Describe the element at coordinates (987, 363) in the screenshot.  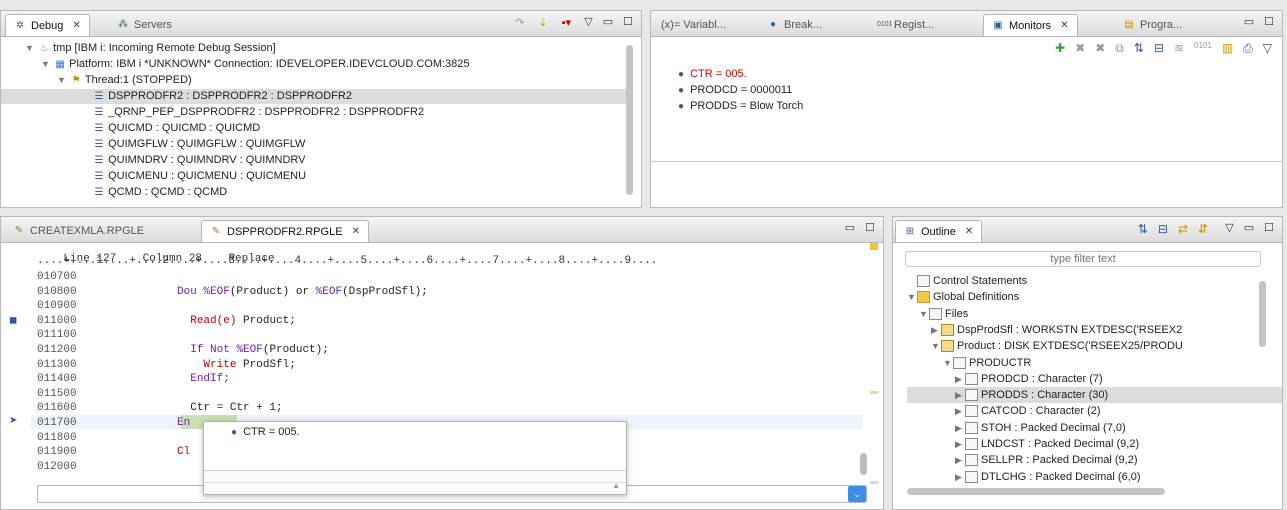
I see `outline-item: ▼ PRODUCTR` at that location.